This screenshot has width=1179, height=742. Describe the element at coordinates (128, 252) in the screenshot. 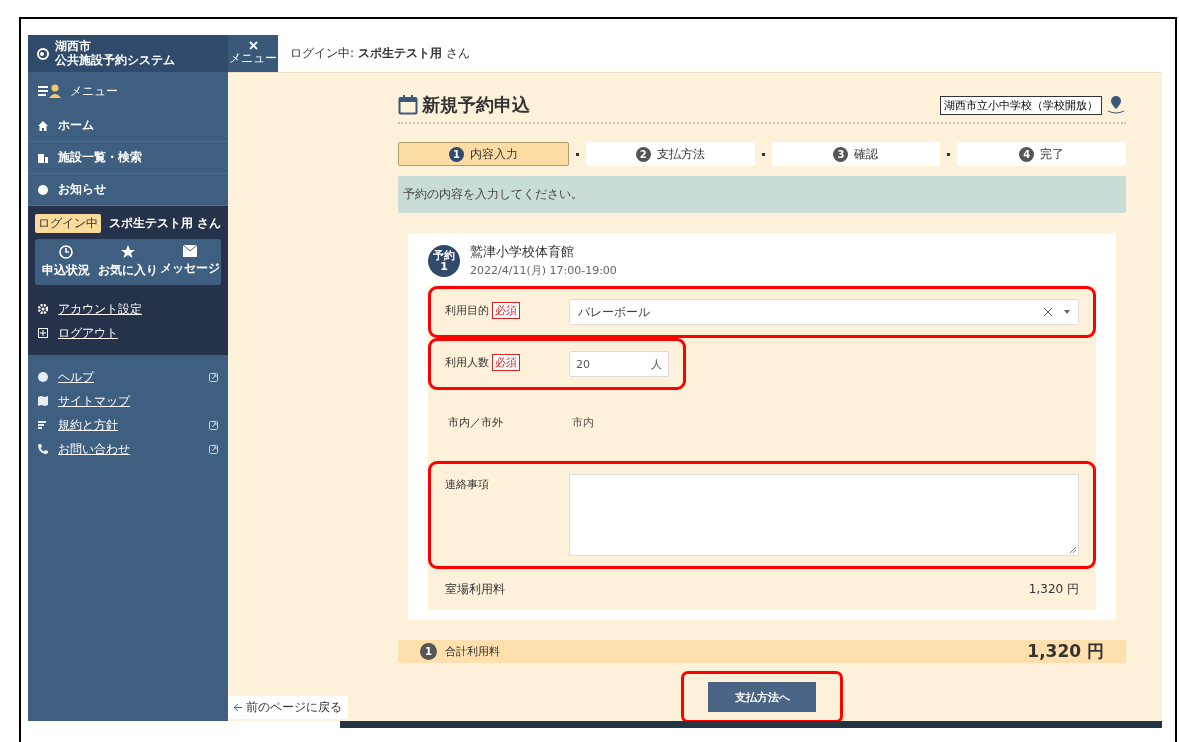

I see `star-icon` at that location.